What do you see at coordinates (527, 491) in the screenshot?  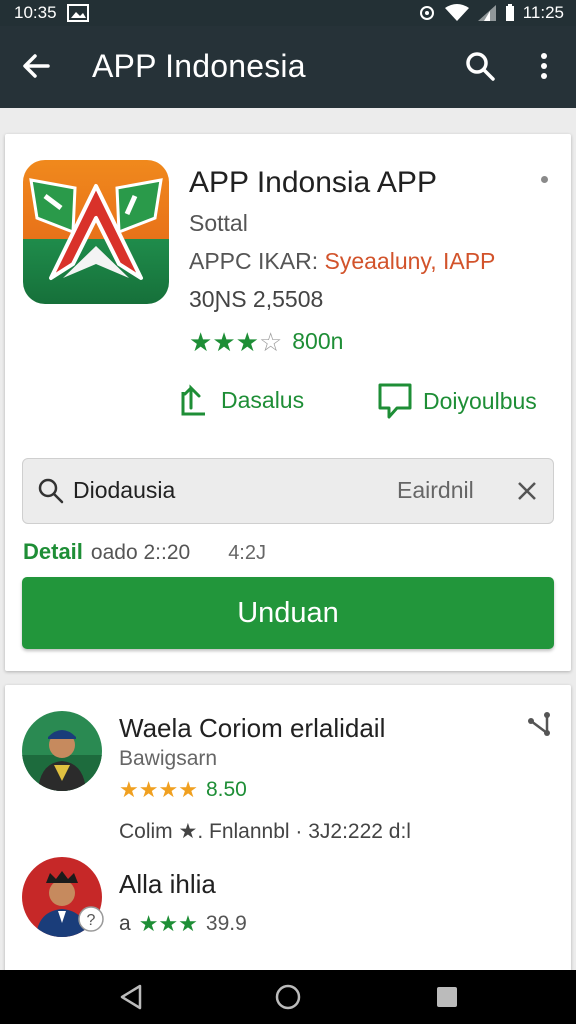 I see `close-icon` at bounding box center [527, 491].